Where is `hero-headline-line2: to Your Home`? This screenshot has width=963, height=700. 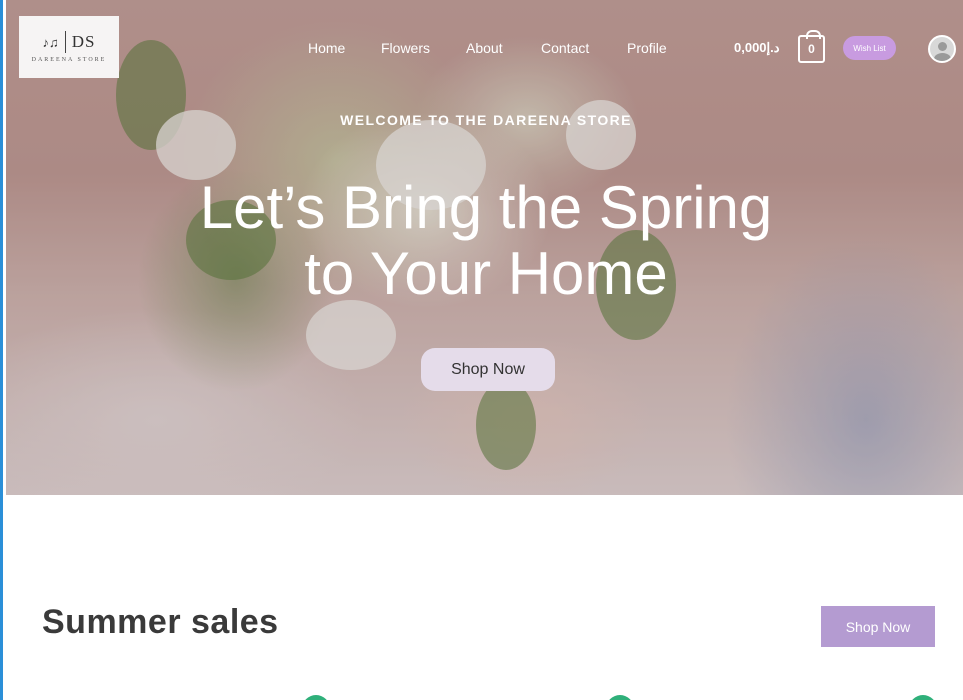
hero-headline-line2: to Your Home is located at coordinates (486, 273).